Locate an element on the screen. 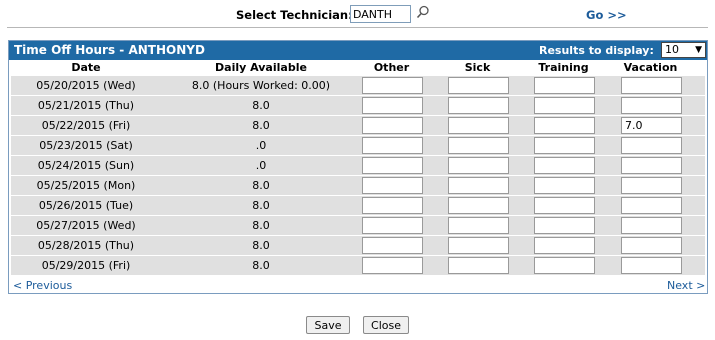 The height and width of the screenshot is (340, 715). table-row: 05/27/2015 (Wed) 8.0 is located at coordinates (358, 225).